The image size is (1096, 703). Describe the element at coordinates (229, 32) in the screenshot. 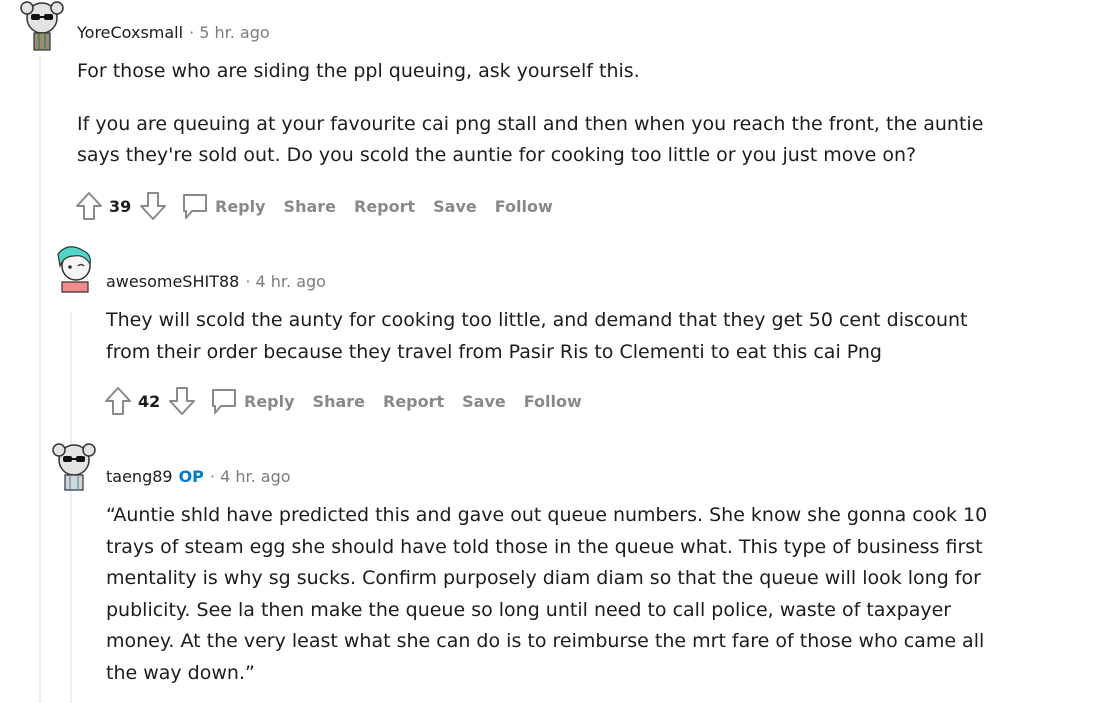

I see `timestamp: · 5 hr. ago` at that location.